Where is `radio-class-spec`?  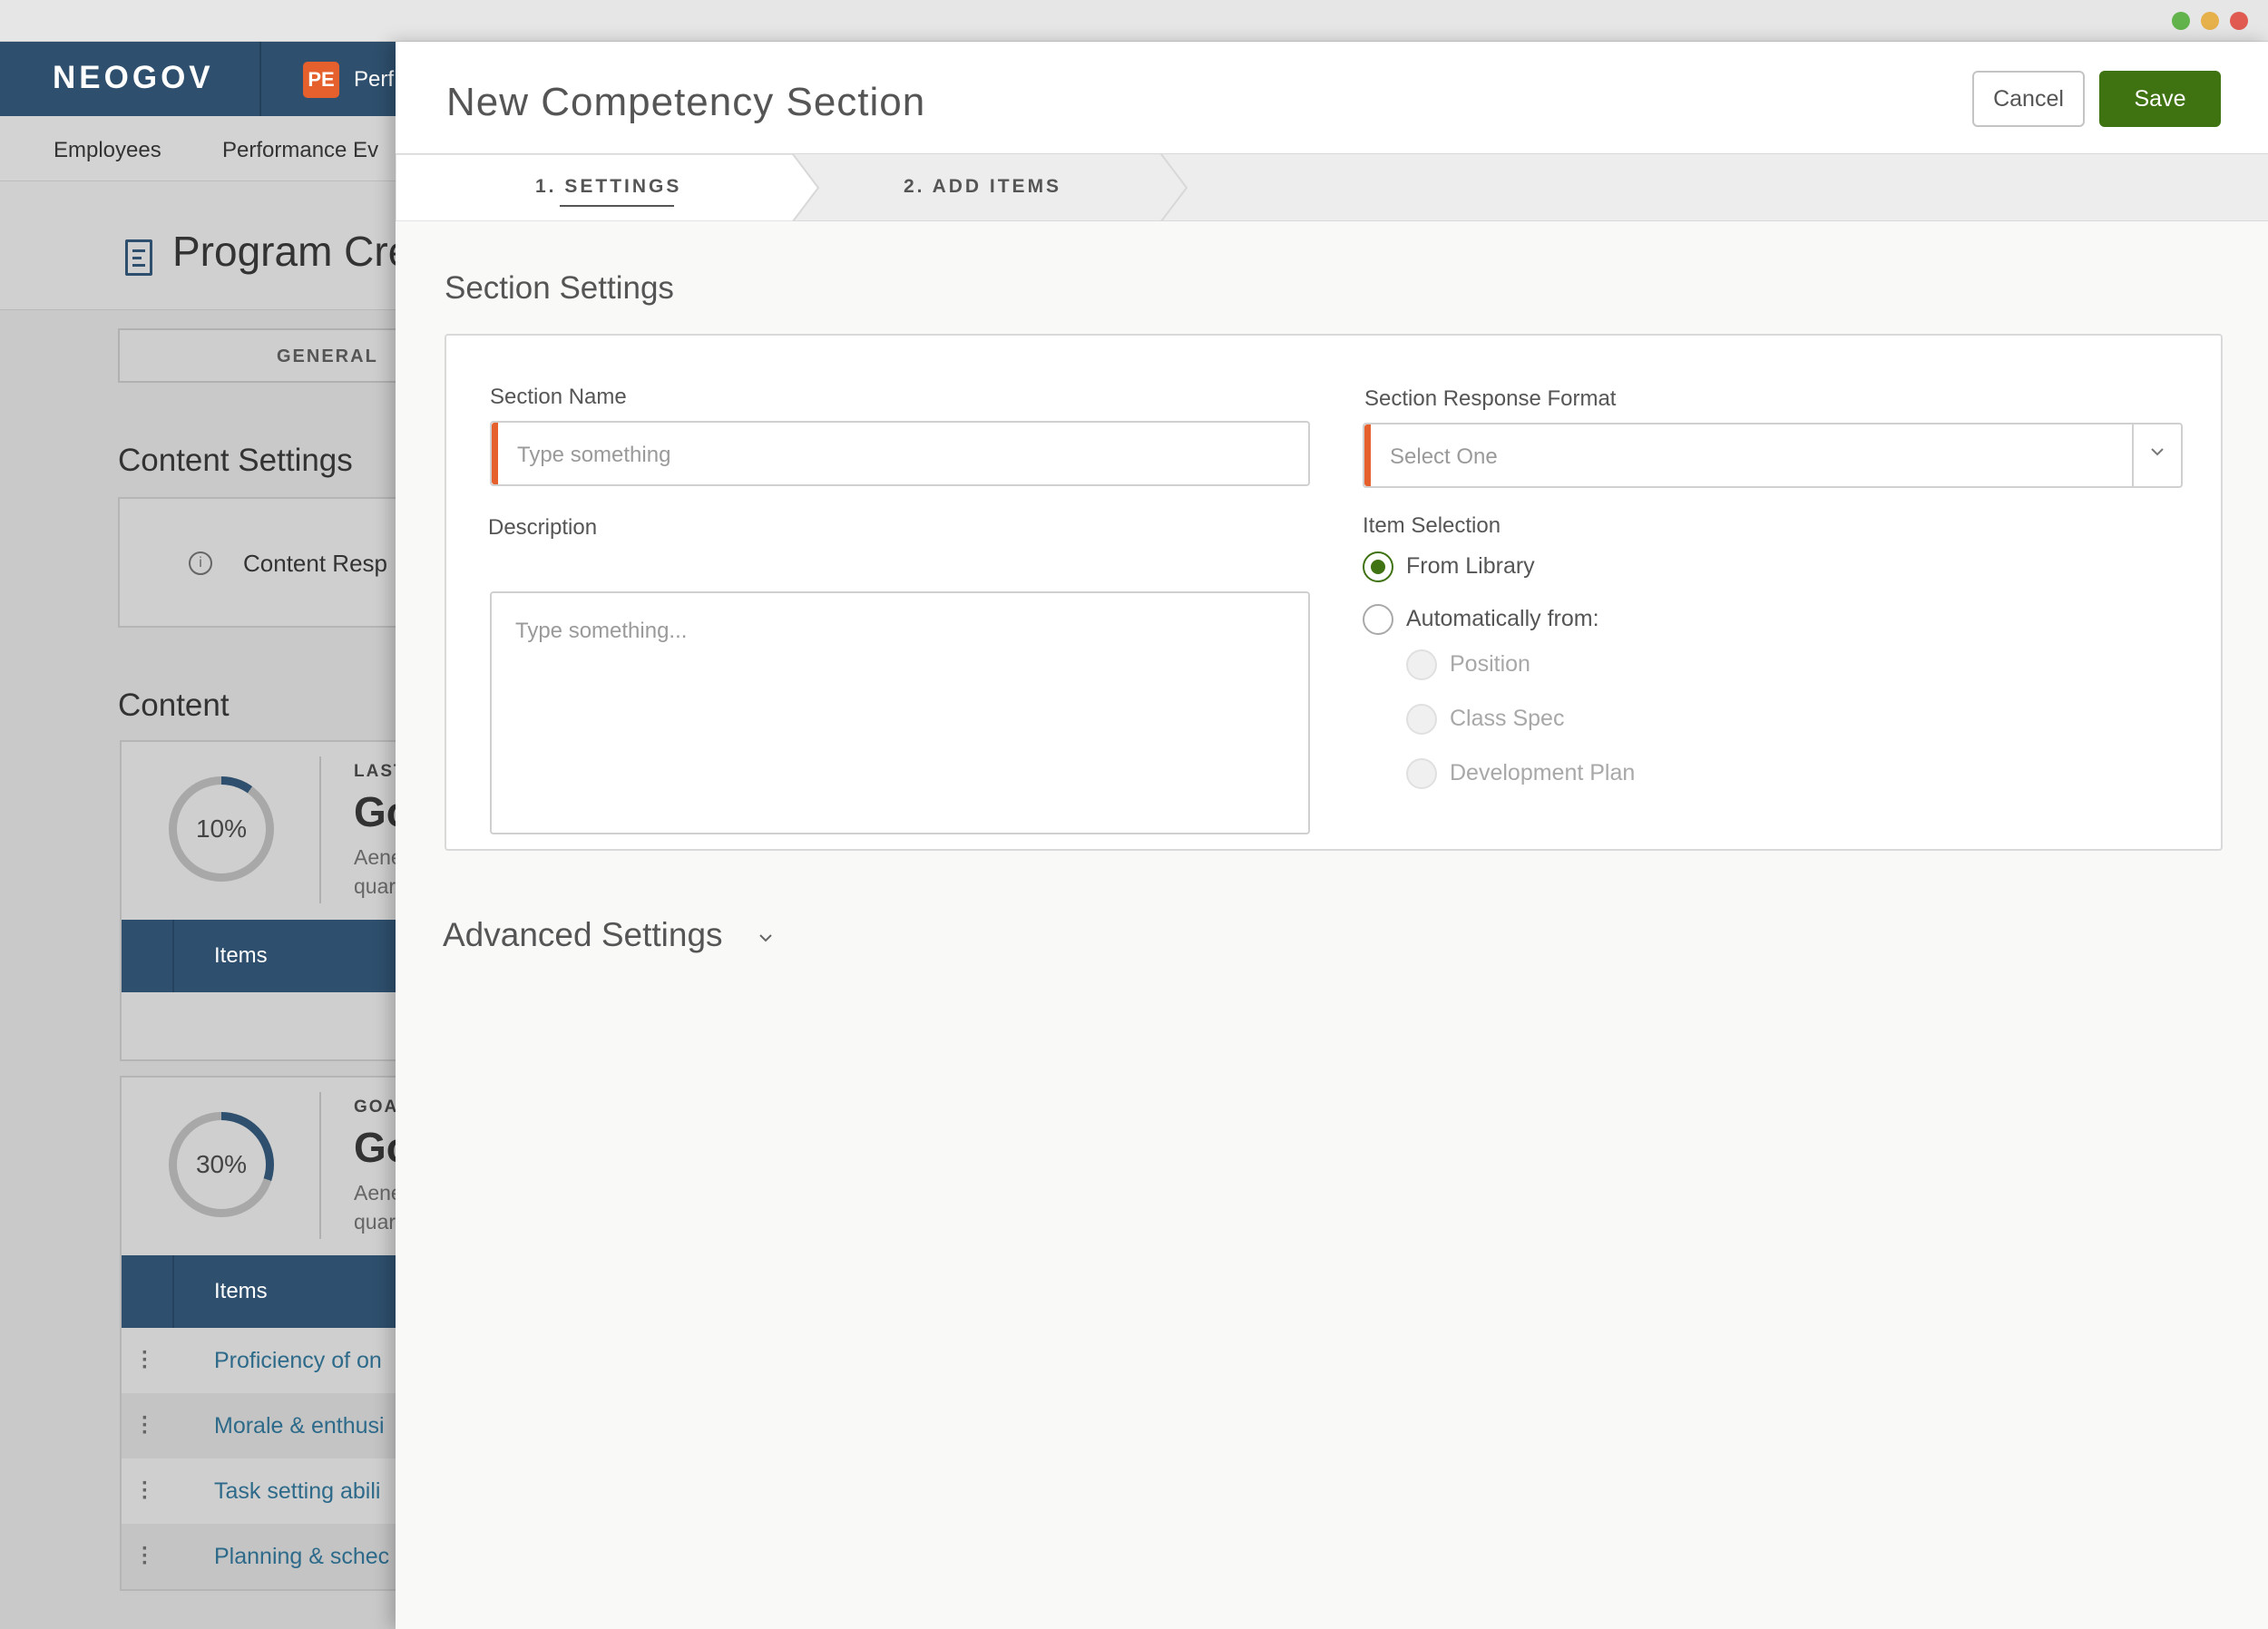
radio-class-spec is located at coordinates (1422, 719).